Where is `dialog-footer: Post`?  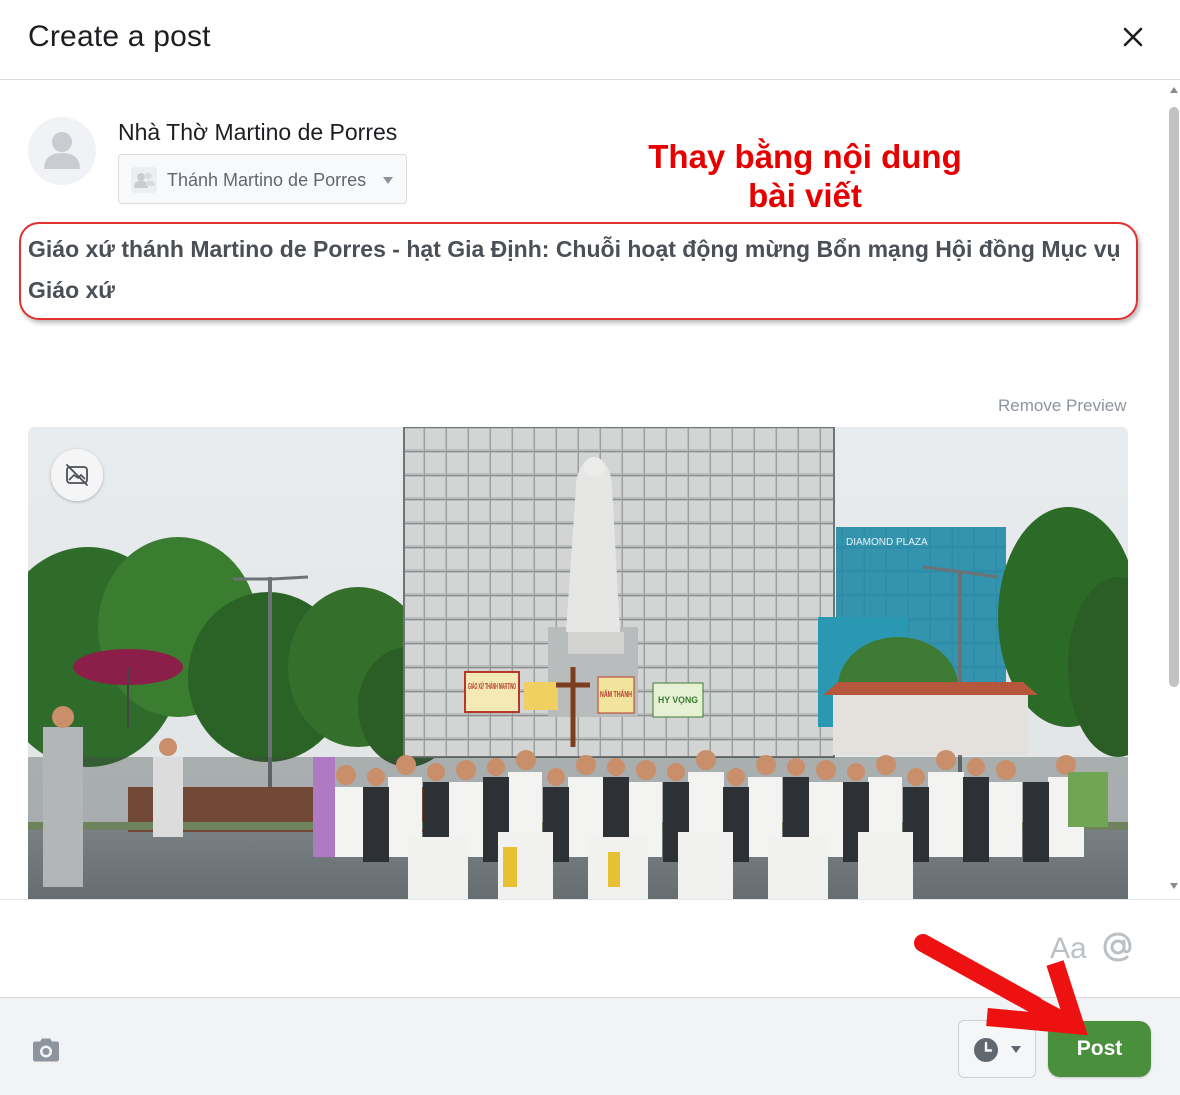 dialog-footer: Post is located at coordinates (590, 1046).